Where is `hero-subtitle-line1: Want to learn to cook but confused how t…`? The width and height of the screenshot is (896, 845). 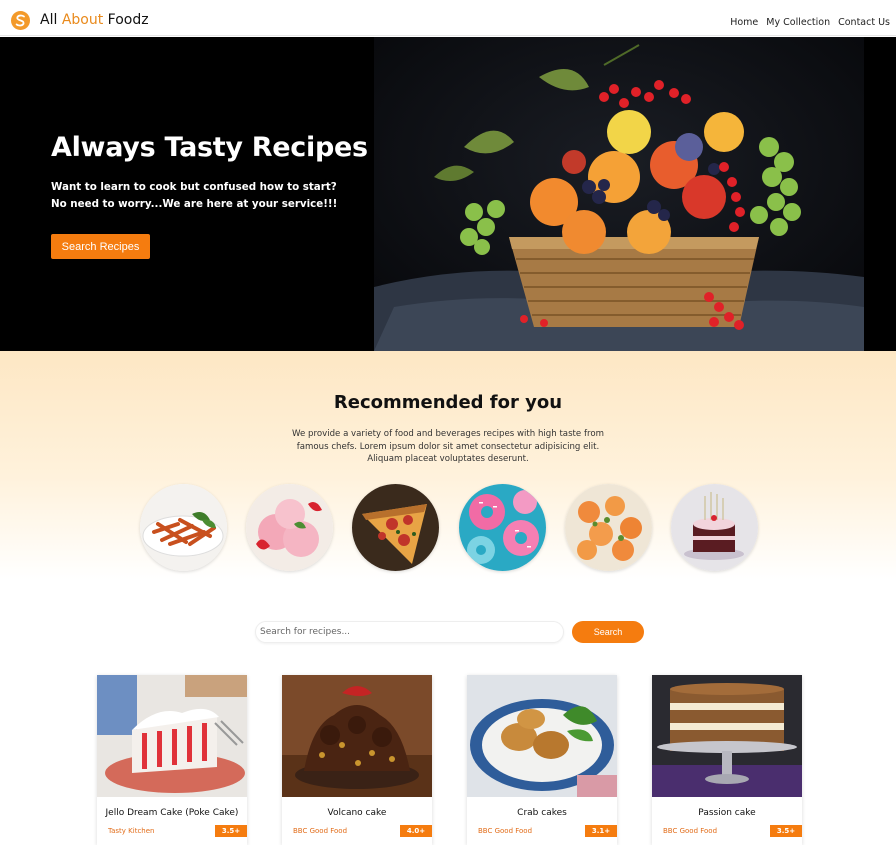 hero-subtitle-line1: Want to learn to cook but confused how t… is located at coordinates (194, 187).